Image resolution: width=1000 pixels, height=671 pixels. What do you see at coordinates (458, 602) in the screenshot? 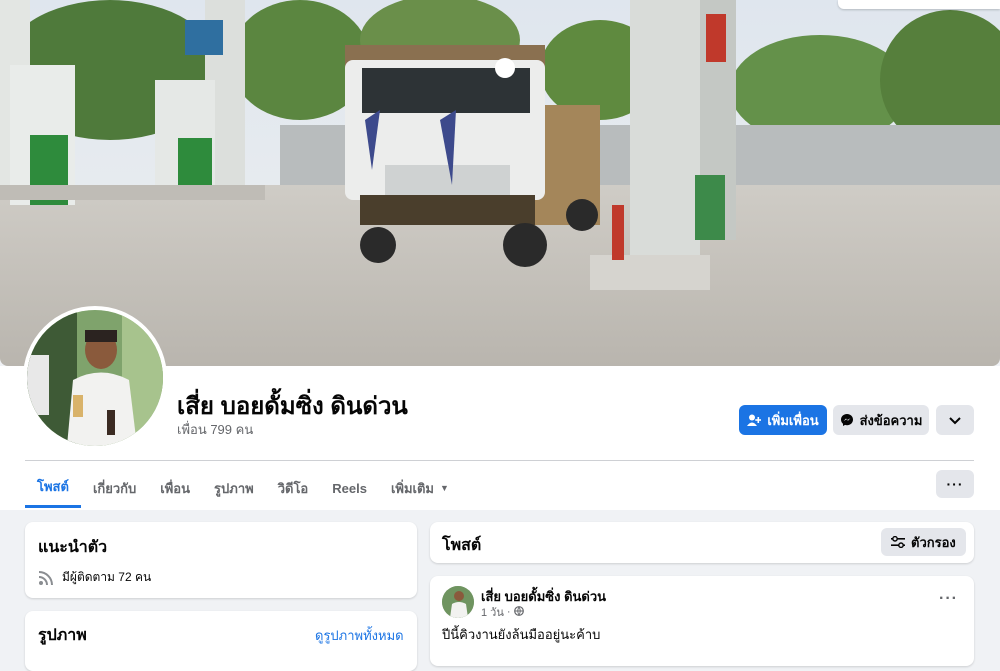
I see `post-author-avatar` at bounding box center [458, 602].